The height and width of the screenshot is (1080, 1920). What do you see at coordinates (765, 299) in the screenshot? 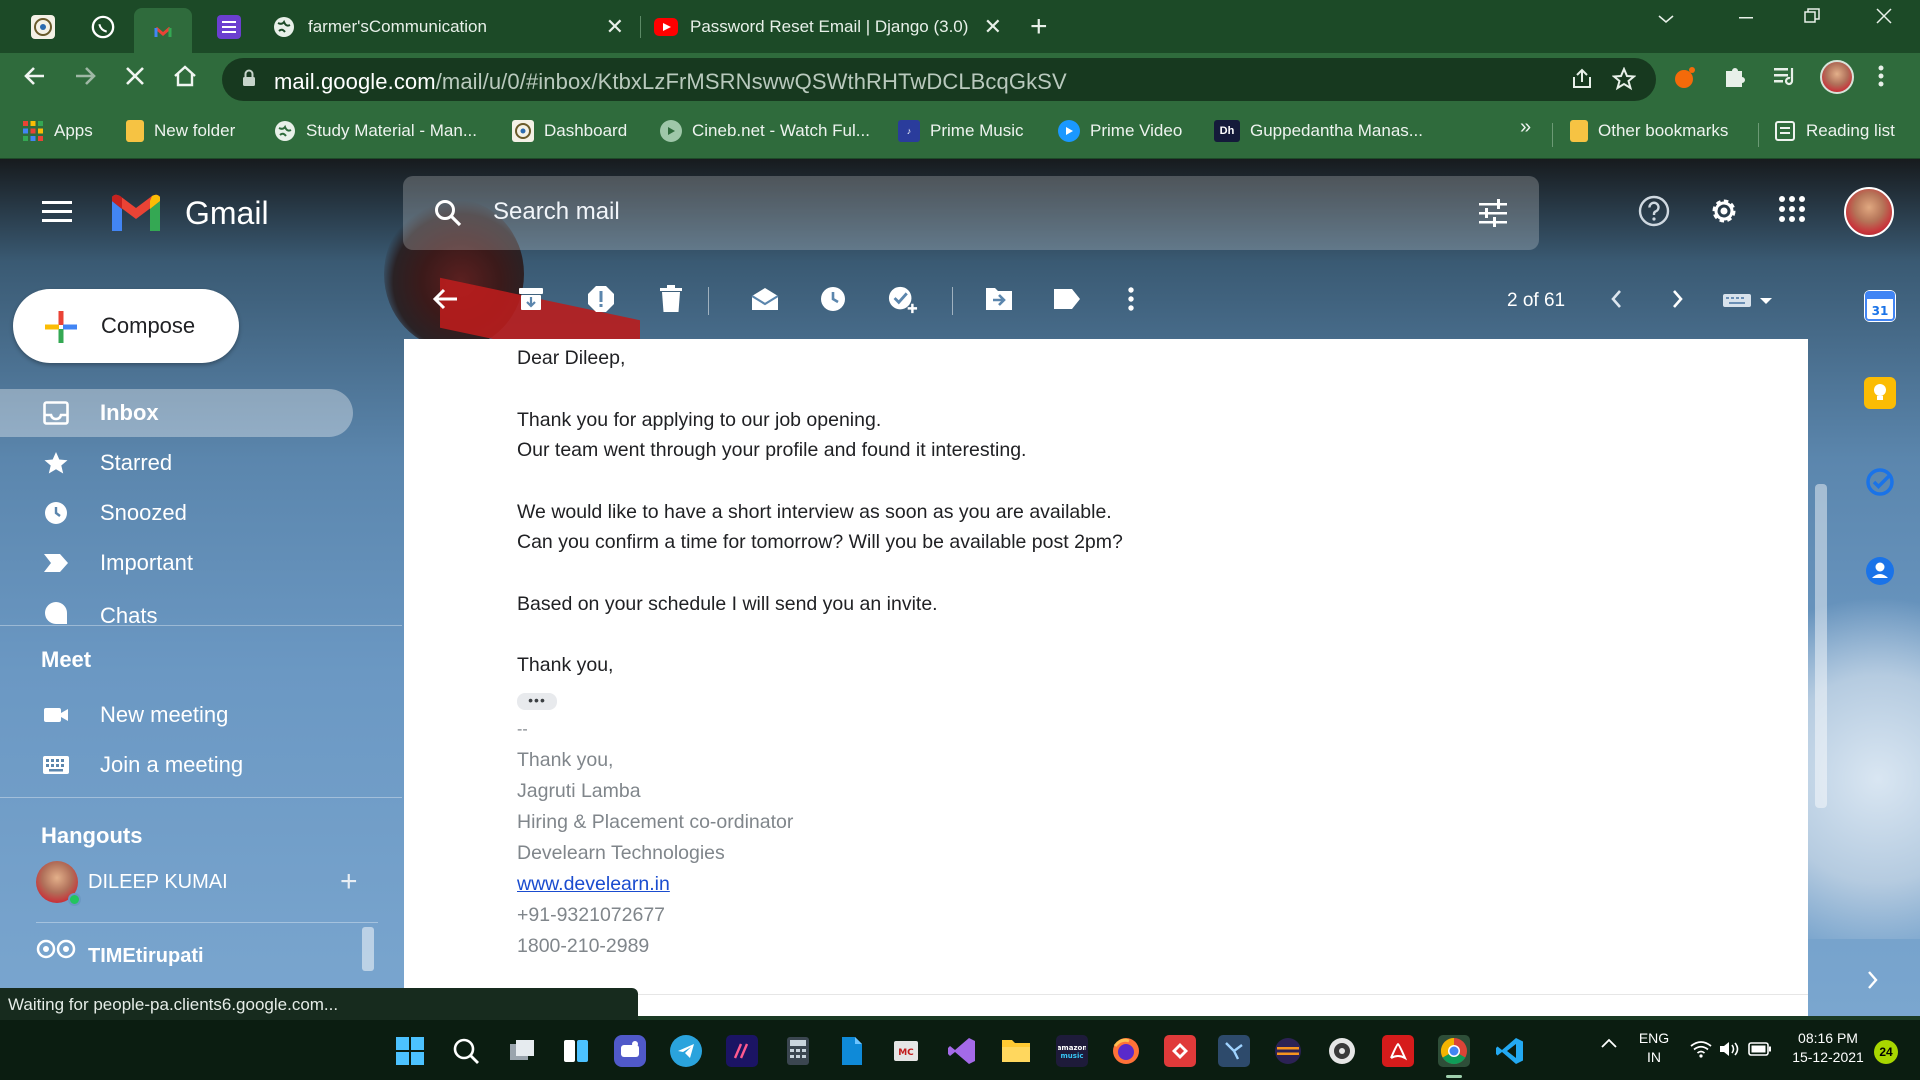
I see `mark-unread-icon` at bounding box center [765, 299].